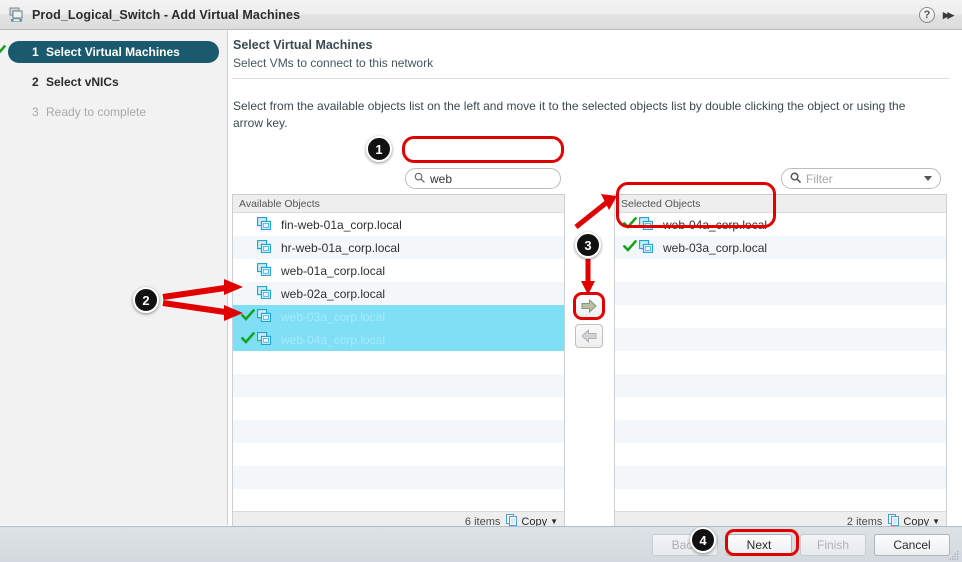  I want to click on add-arrow-button, so click(589, 306).